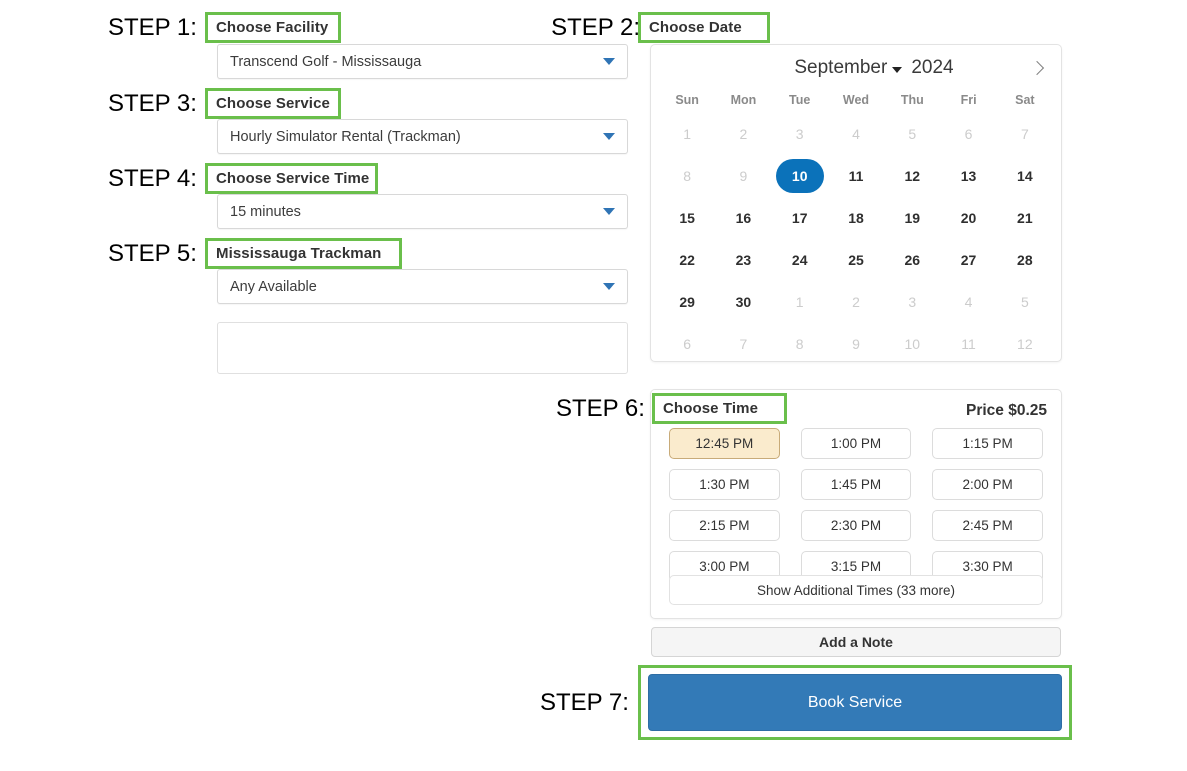 Image resolution: width=1187 pixels, height=771 pixels. I want to click on calendar-day-cell: 15, so click(687, 218).